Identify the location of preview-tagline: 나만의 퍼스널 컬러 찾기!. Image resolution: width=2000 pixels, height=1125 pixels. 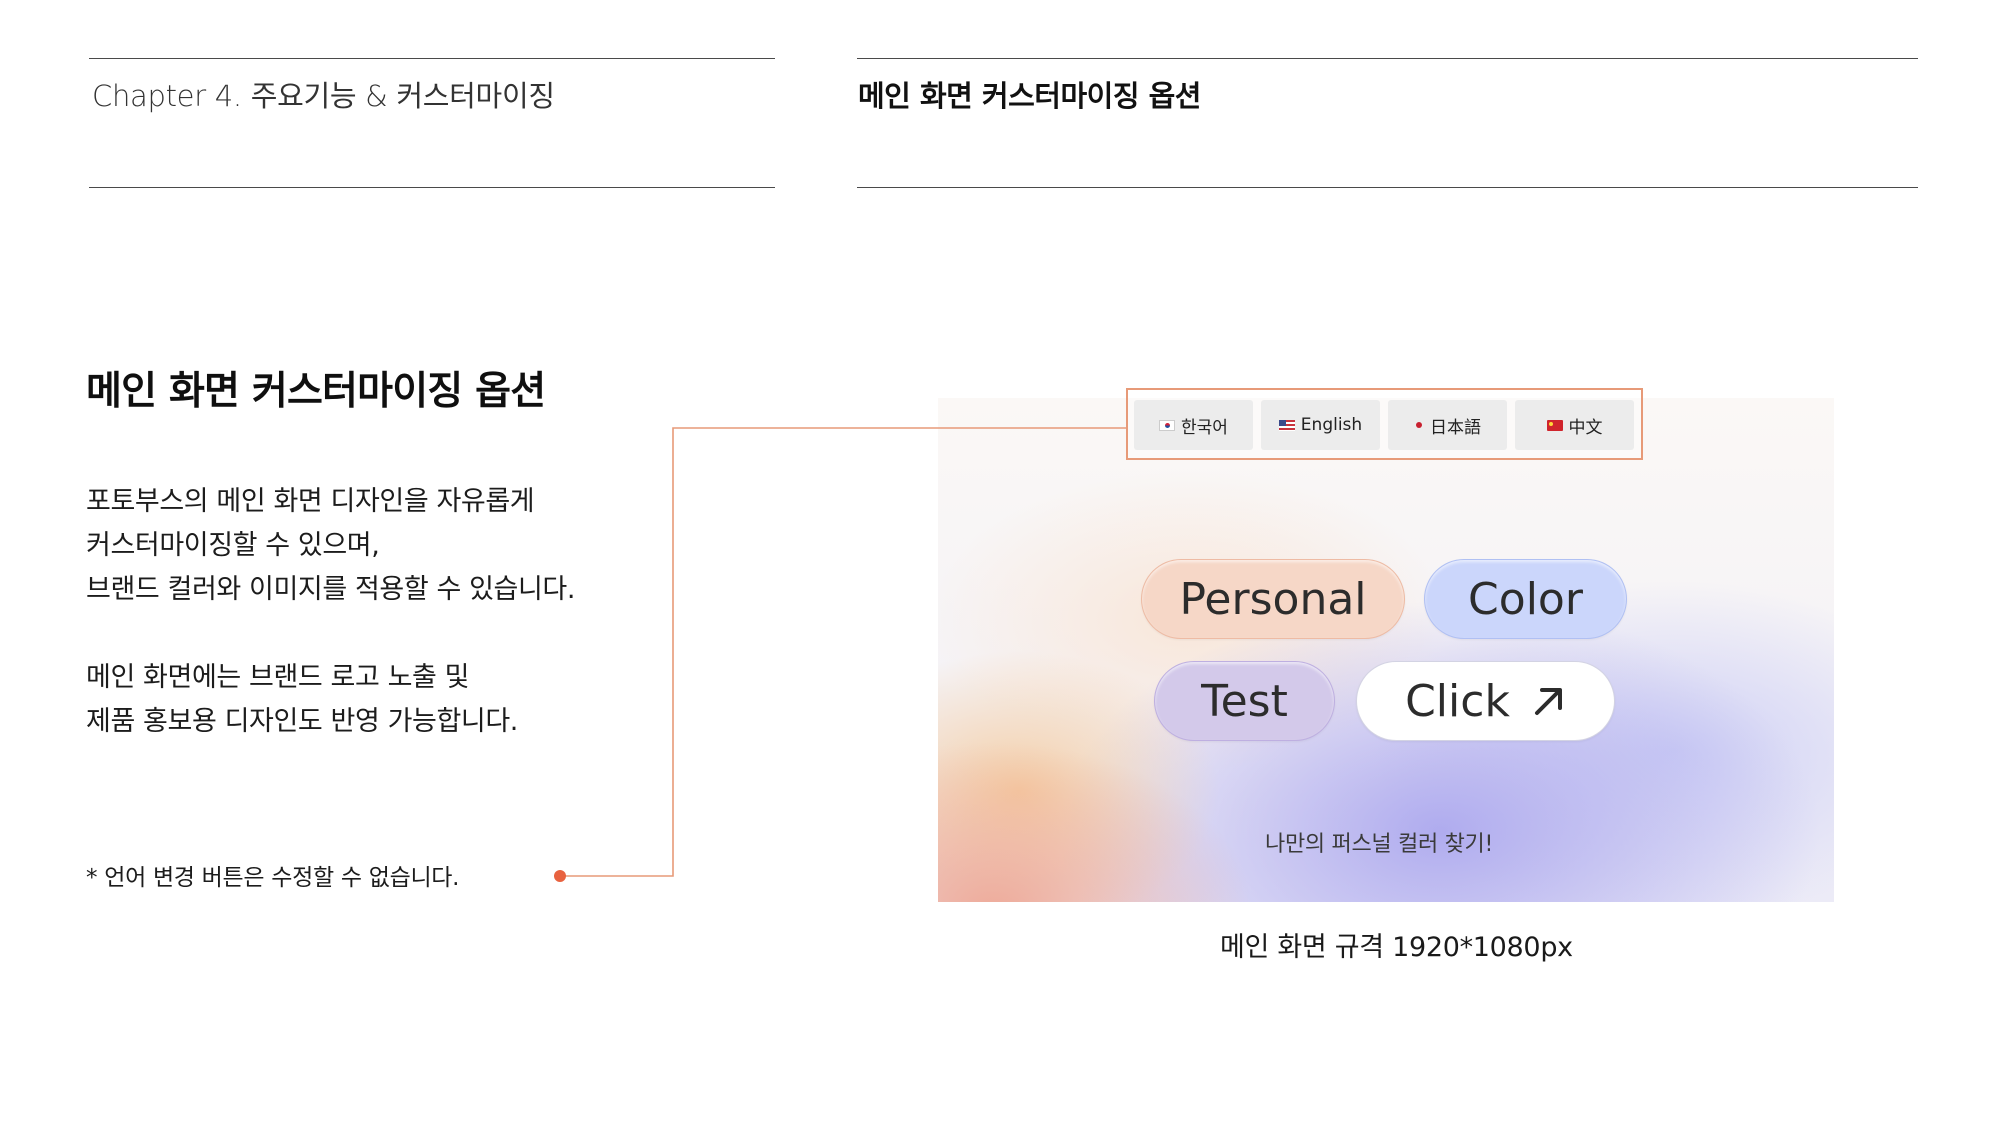
(1379, 844).